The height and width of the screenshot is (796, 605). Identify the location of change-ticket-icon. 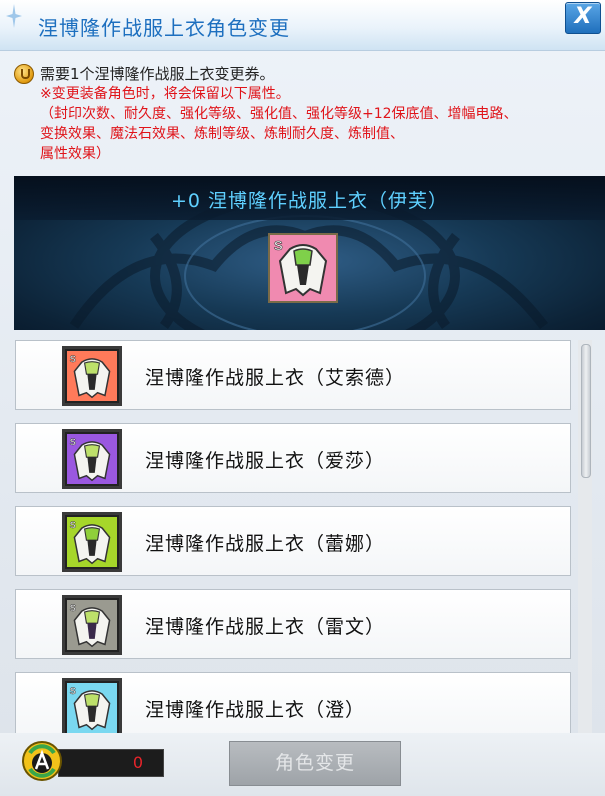
(42, 761).